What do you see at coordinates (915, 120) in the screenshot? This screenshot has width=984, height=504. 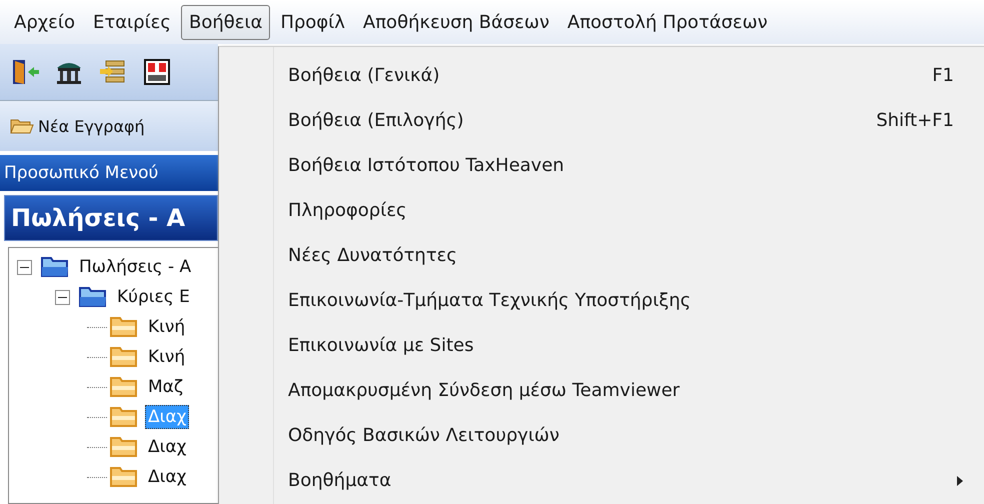 I see `shortcut-label: Shift+F1` at bounding box center [915, 120].